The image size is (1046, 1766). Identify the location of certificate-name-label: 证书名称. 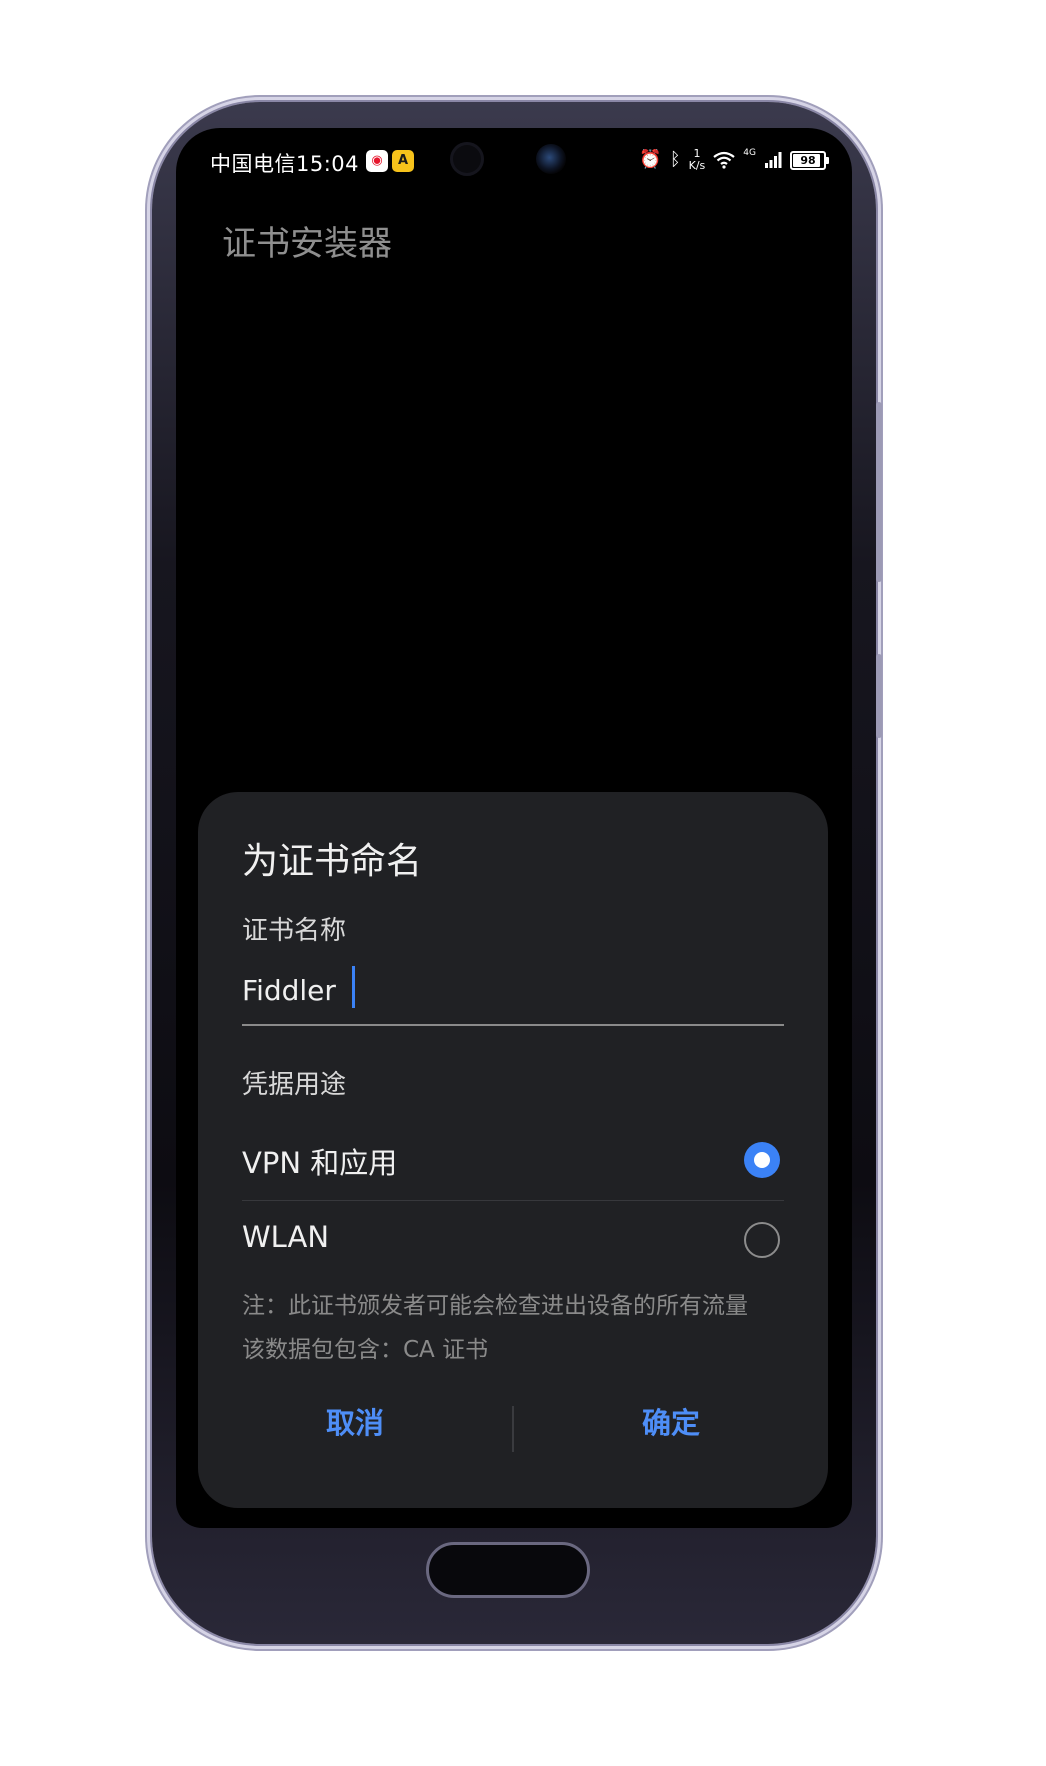
(294, 931).